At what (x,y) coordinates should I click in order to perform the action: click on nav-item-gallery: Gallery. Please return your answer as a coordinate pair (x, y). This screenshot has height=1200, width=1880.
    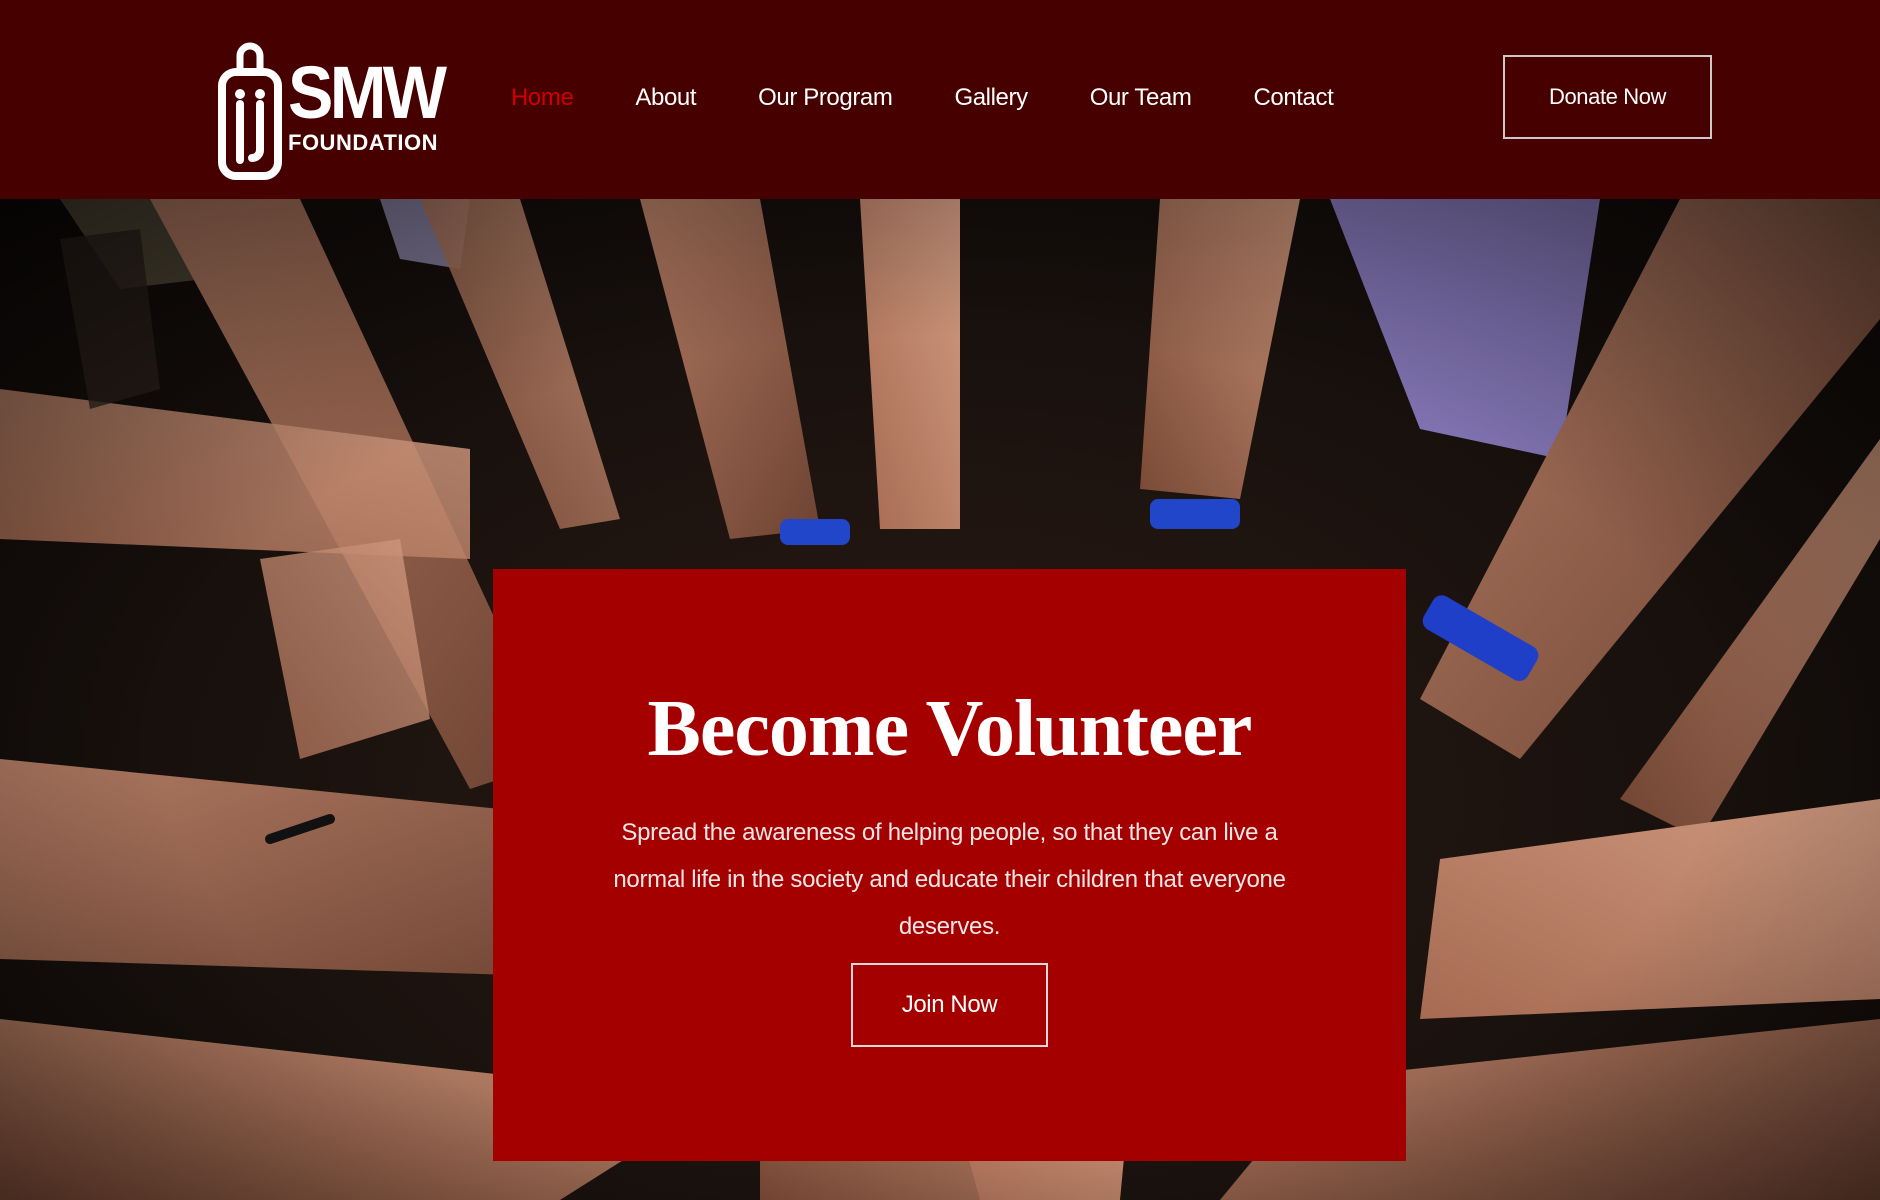
    Looking at the image, I should click on (991, 98).